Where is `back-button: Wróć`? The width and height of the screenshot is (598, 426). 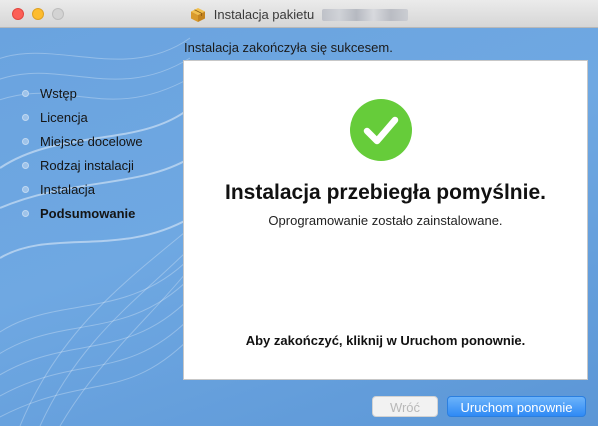
back-button: Wróć is located at coordinates (405, 406).